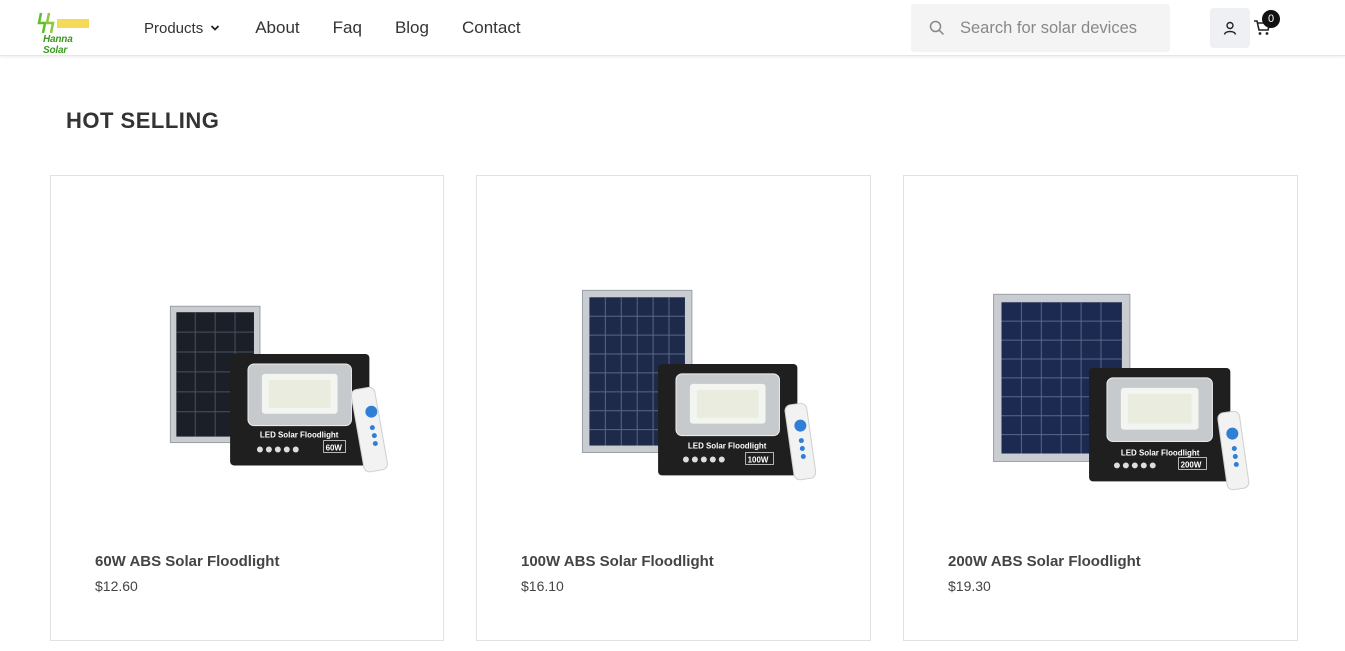  I want to click on section-title: HOT SELLING, so click(143, 120).